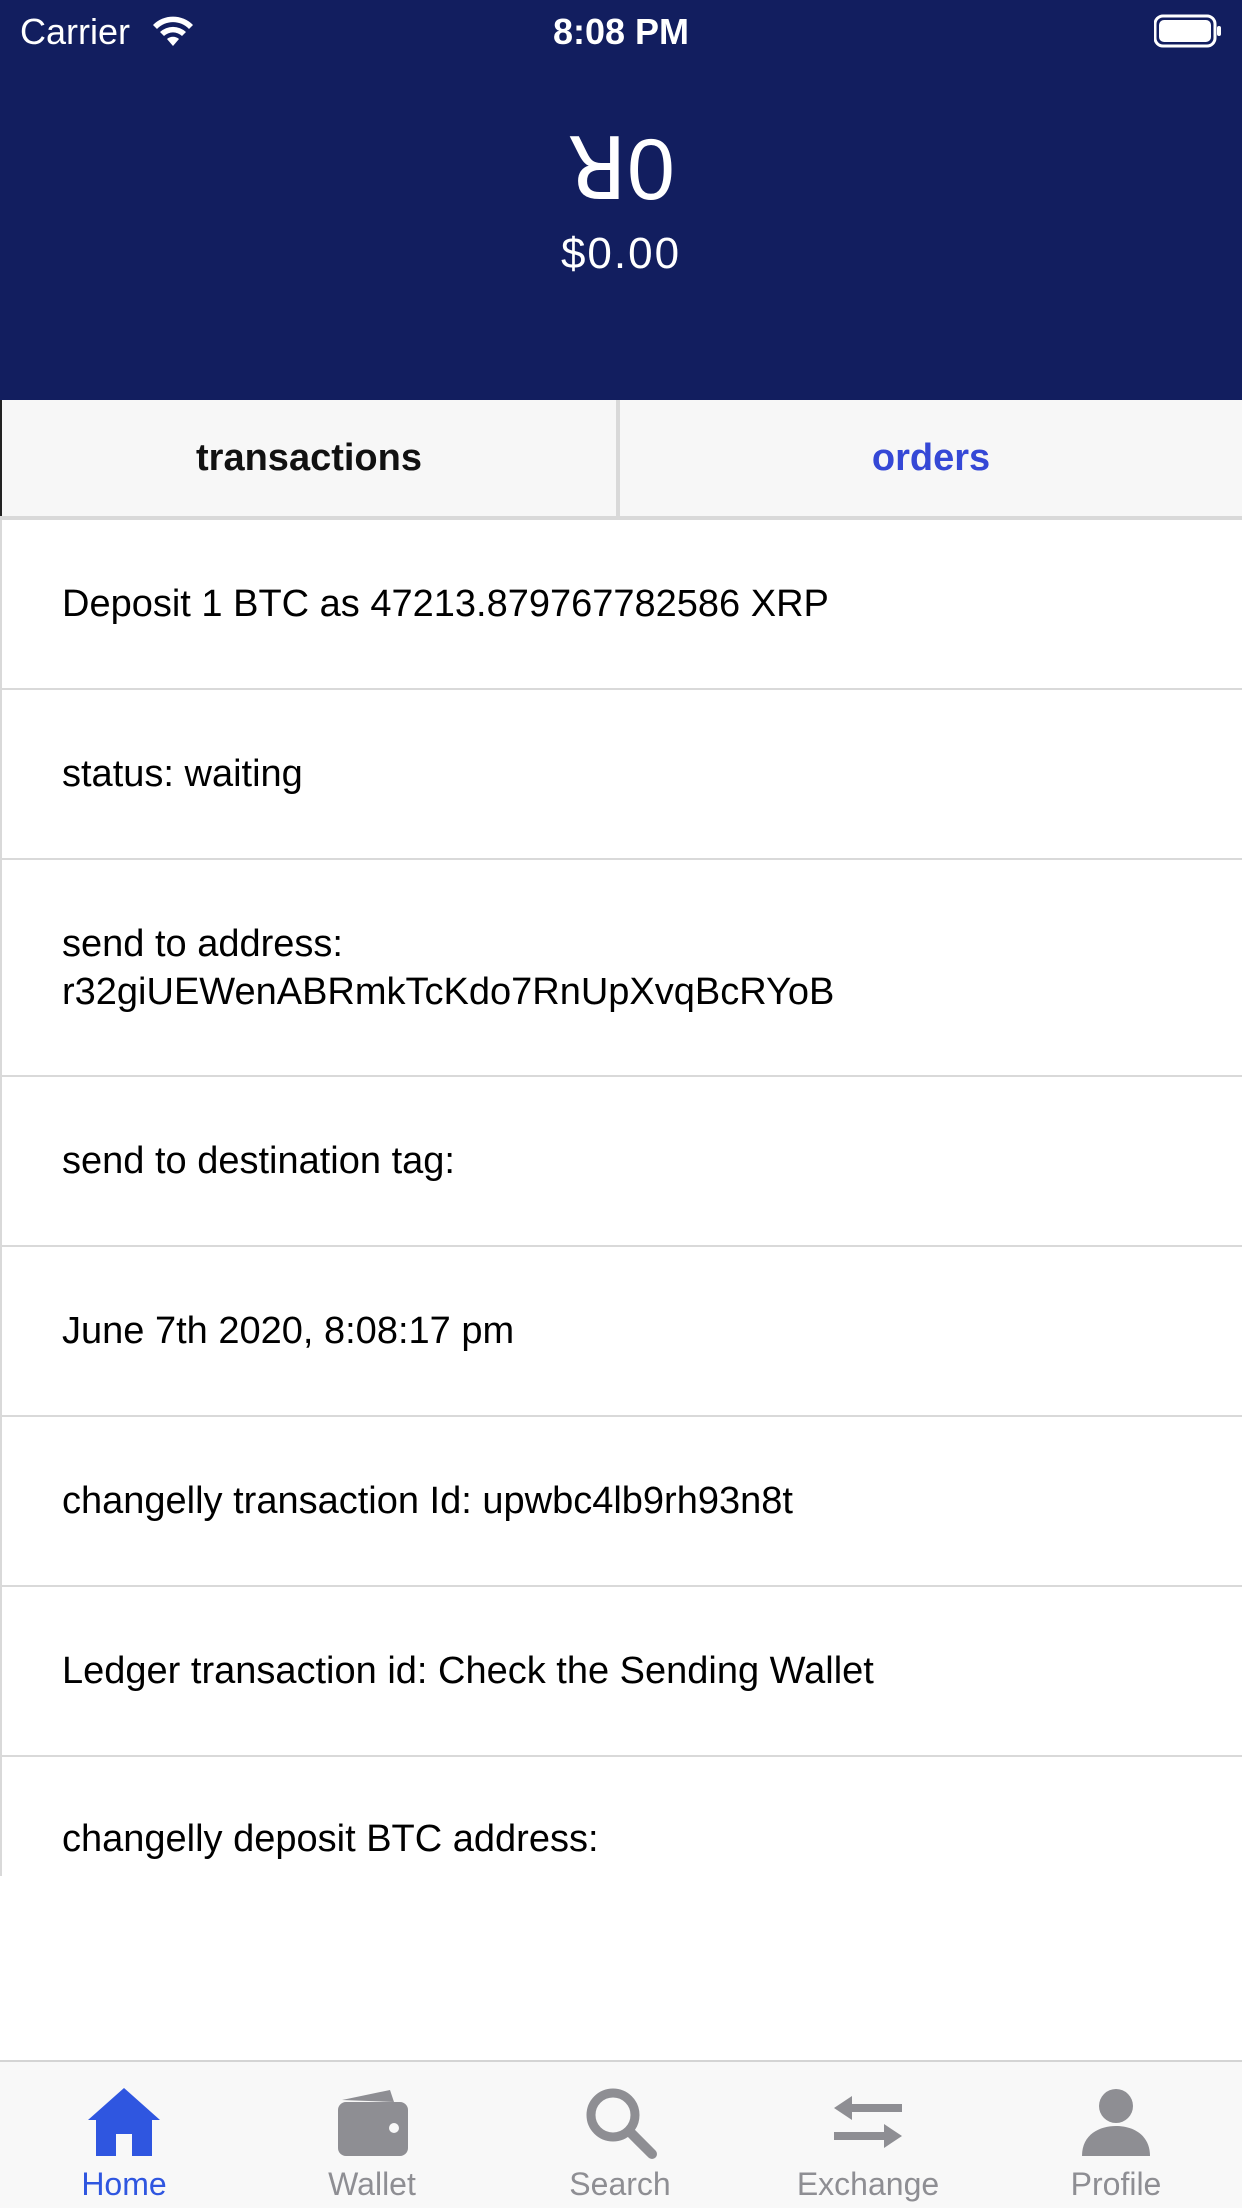 The image size is (1242, 2208). What do you see at coordinates (621, 253) in the screenshot?
I see `usd-balance: $0.00` at bounding box center [621, 253].